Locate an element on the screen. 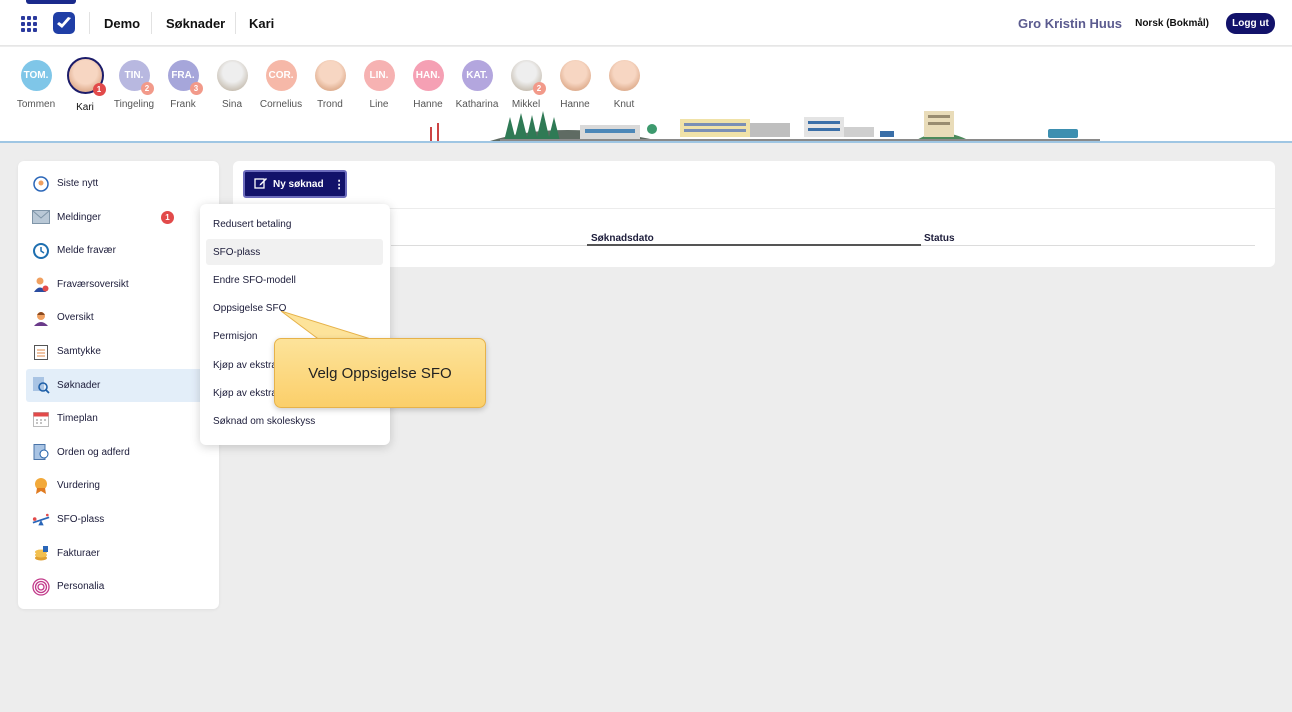 The width and height of the screenshot is (1292, 712). person-icon is located at coordinates (41, 318).